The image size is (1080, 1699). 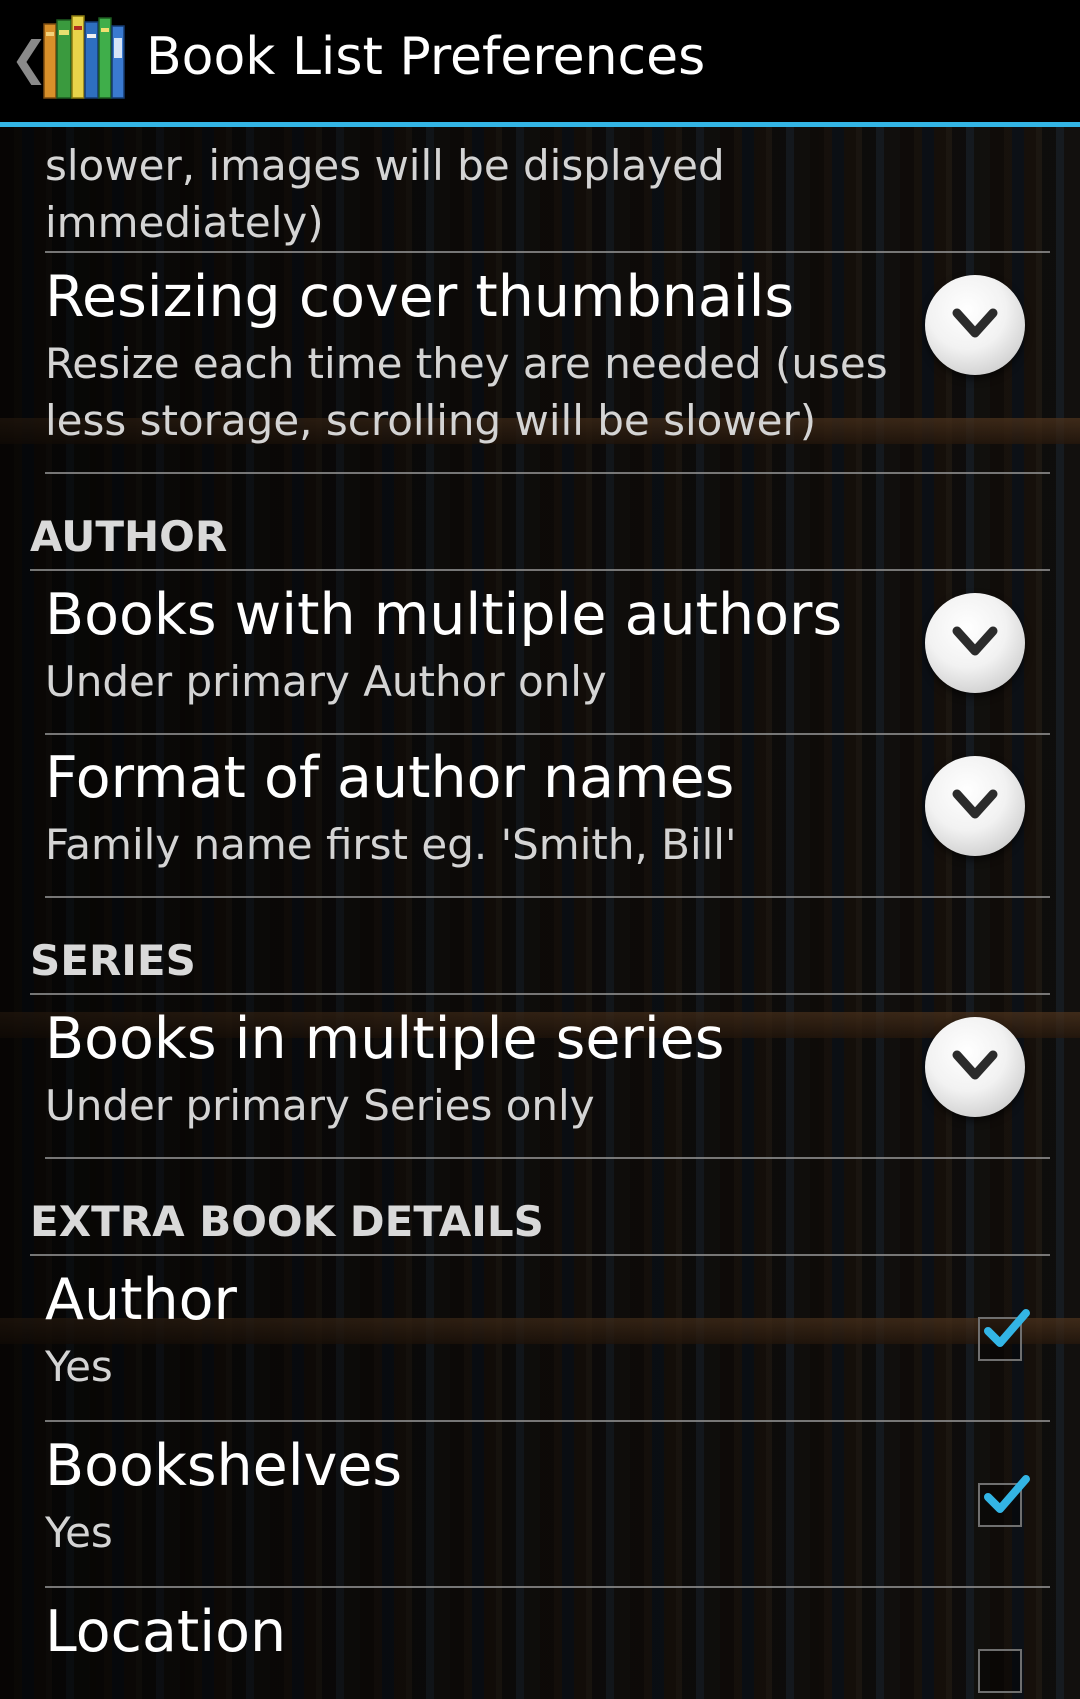 I want to click on preference-title: Books with multiple authors, so click(x=444, y=615).